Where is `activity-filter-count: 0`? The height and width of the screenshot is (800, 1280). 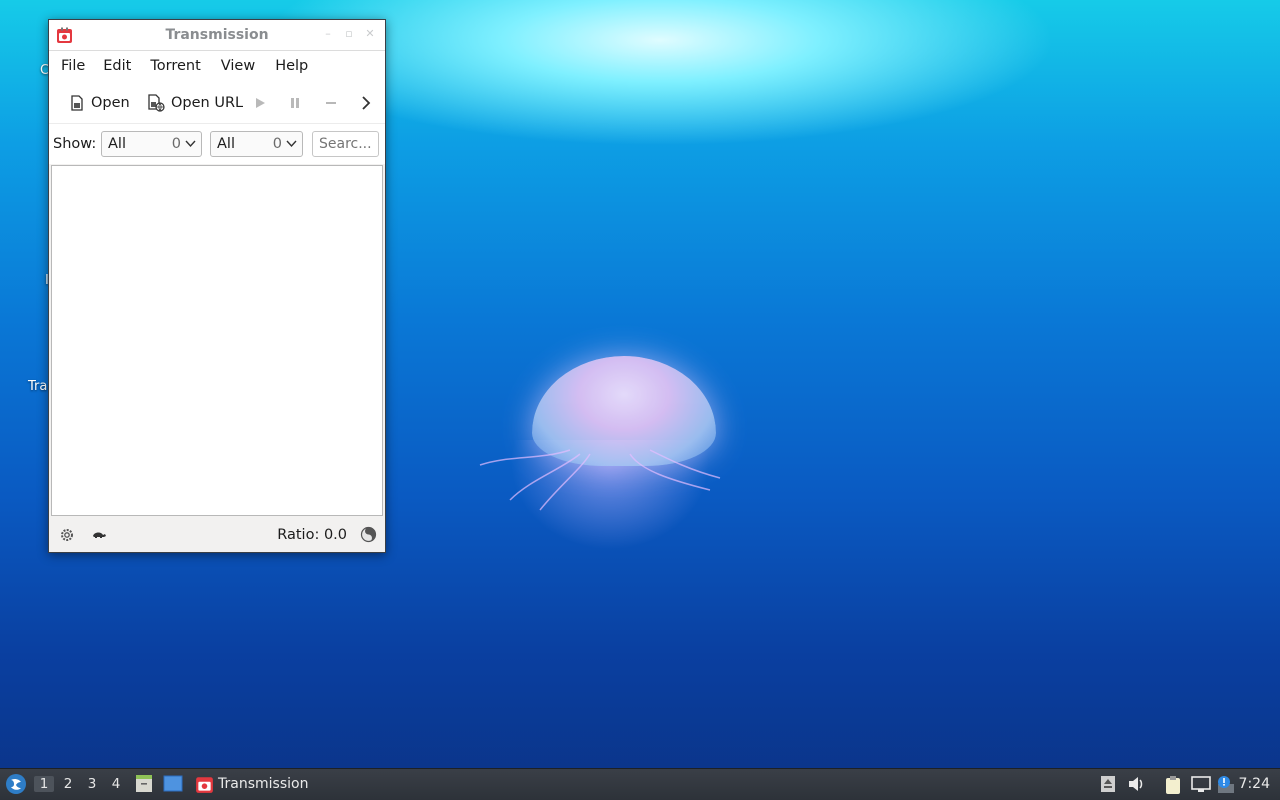
activity-filter-count: 0 is located at coordinates (176, 144).